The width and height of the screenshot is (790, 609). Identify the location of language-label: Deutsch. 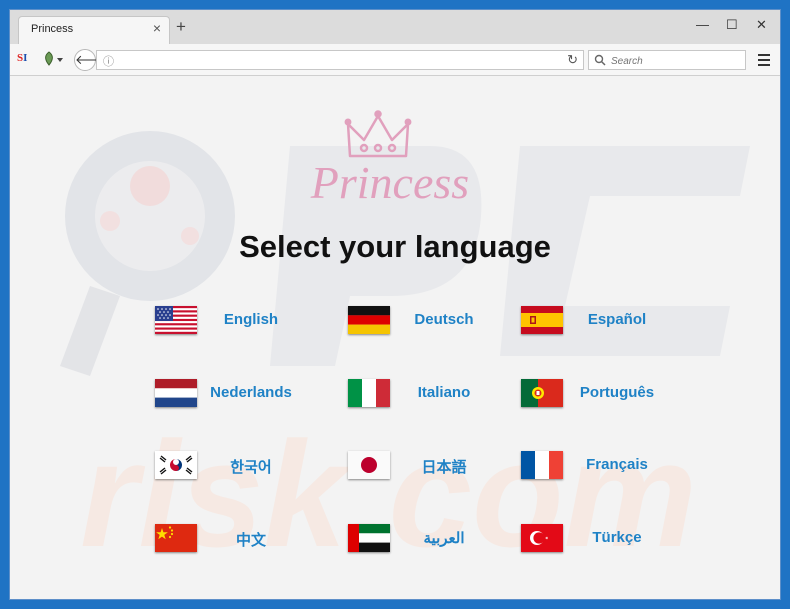
(444, 319).